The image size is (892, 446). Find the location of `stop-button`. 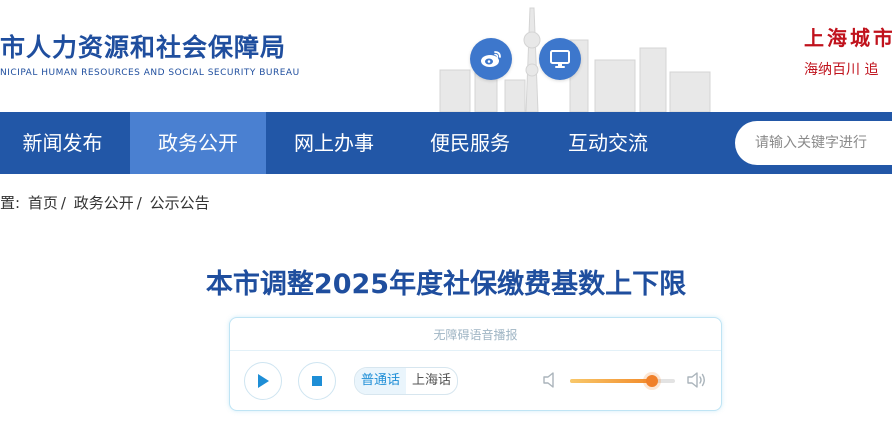

stop-button is located at coordinates (317, 381).